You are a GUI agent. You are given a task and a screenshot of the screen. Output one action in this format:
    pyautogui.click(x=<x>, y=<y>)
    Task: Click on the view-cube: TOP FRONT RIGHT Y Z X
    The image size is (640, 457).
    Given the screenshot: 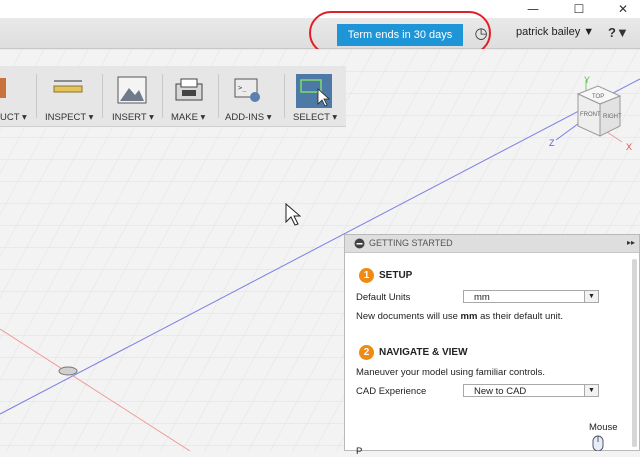 What is the action you would take?
    pyautogui.click(x=592, y=116)
    